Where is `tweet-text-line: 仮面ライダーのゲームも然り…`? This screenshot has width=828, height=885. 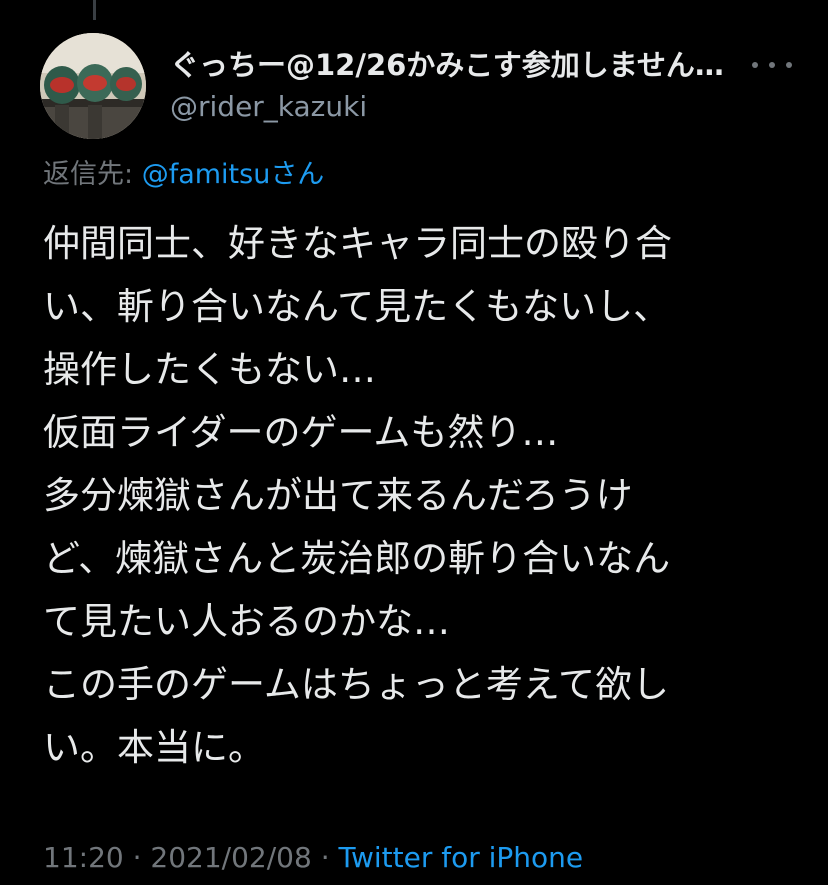 tweet-text-line: 仮面ライダーのゲームも然り… is located at coordinates (301, 432).